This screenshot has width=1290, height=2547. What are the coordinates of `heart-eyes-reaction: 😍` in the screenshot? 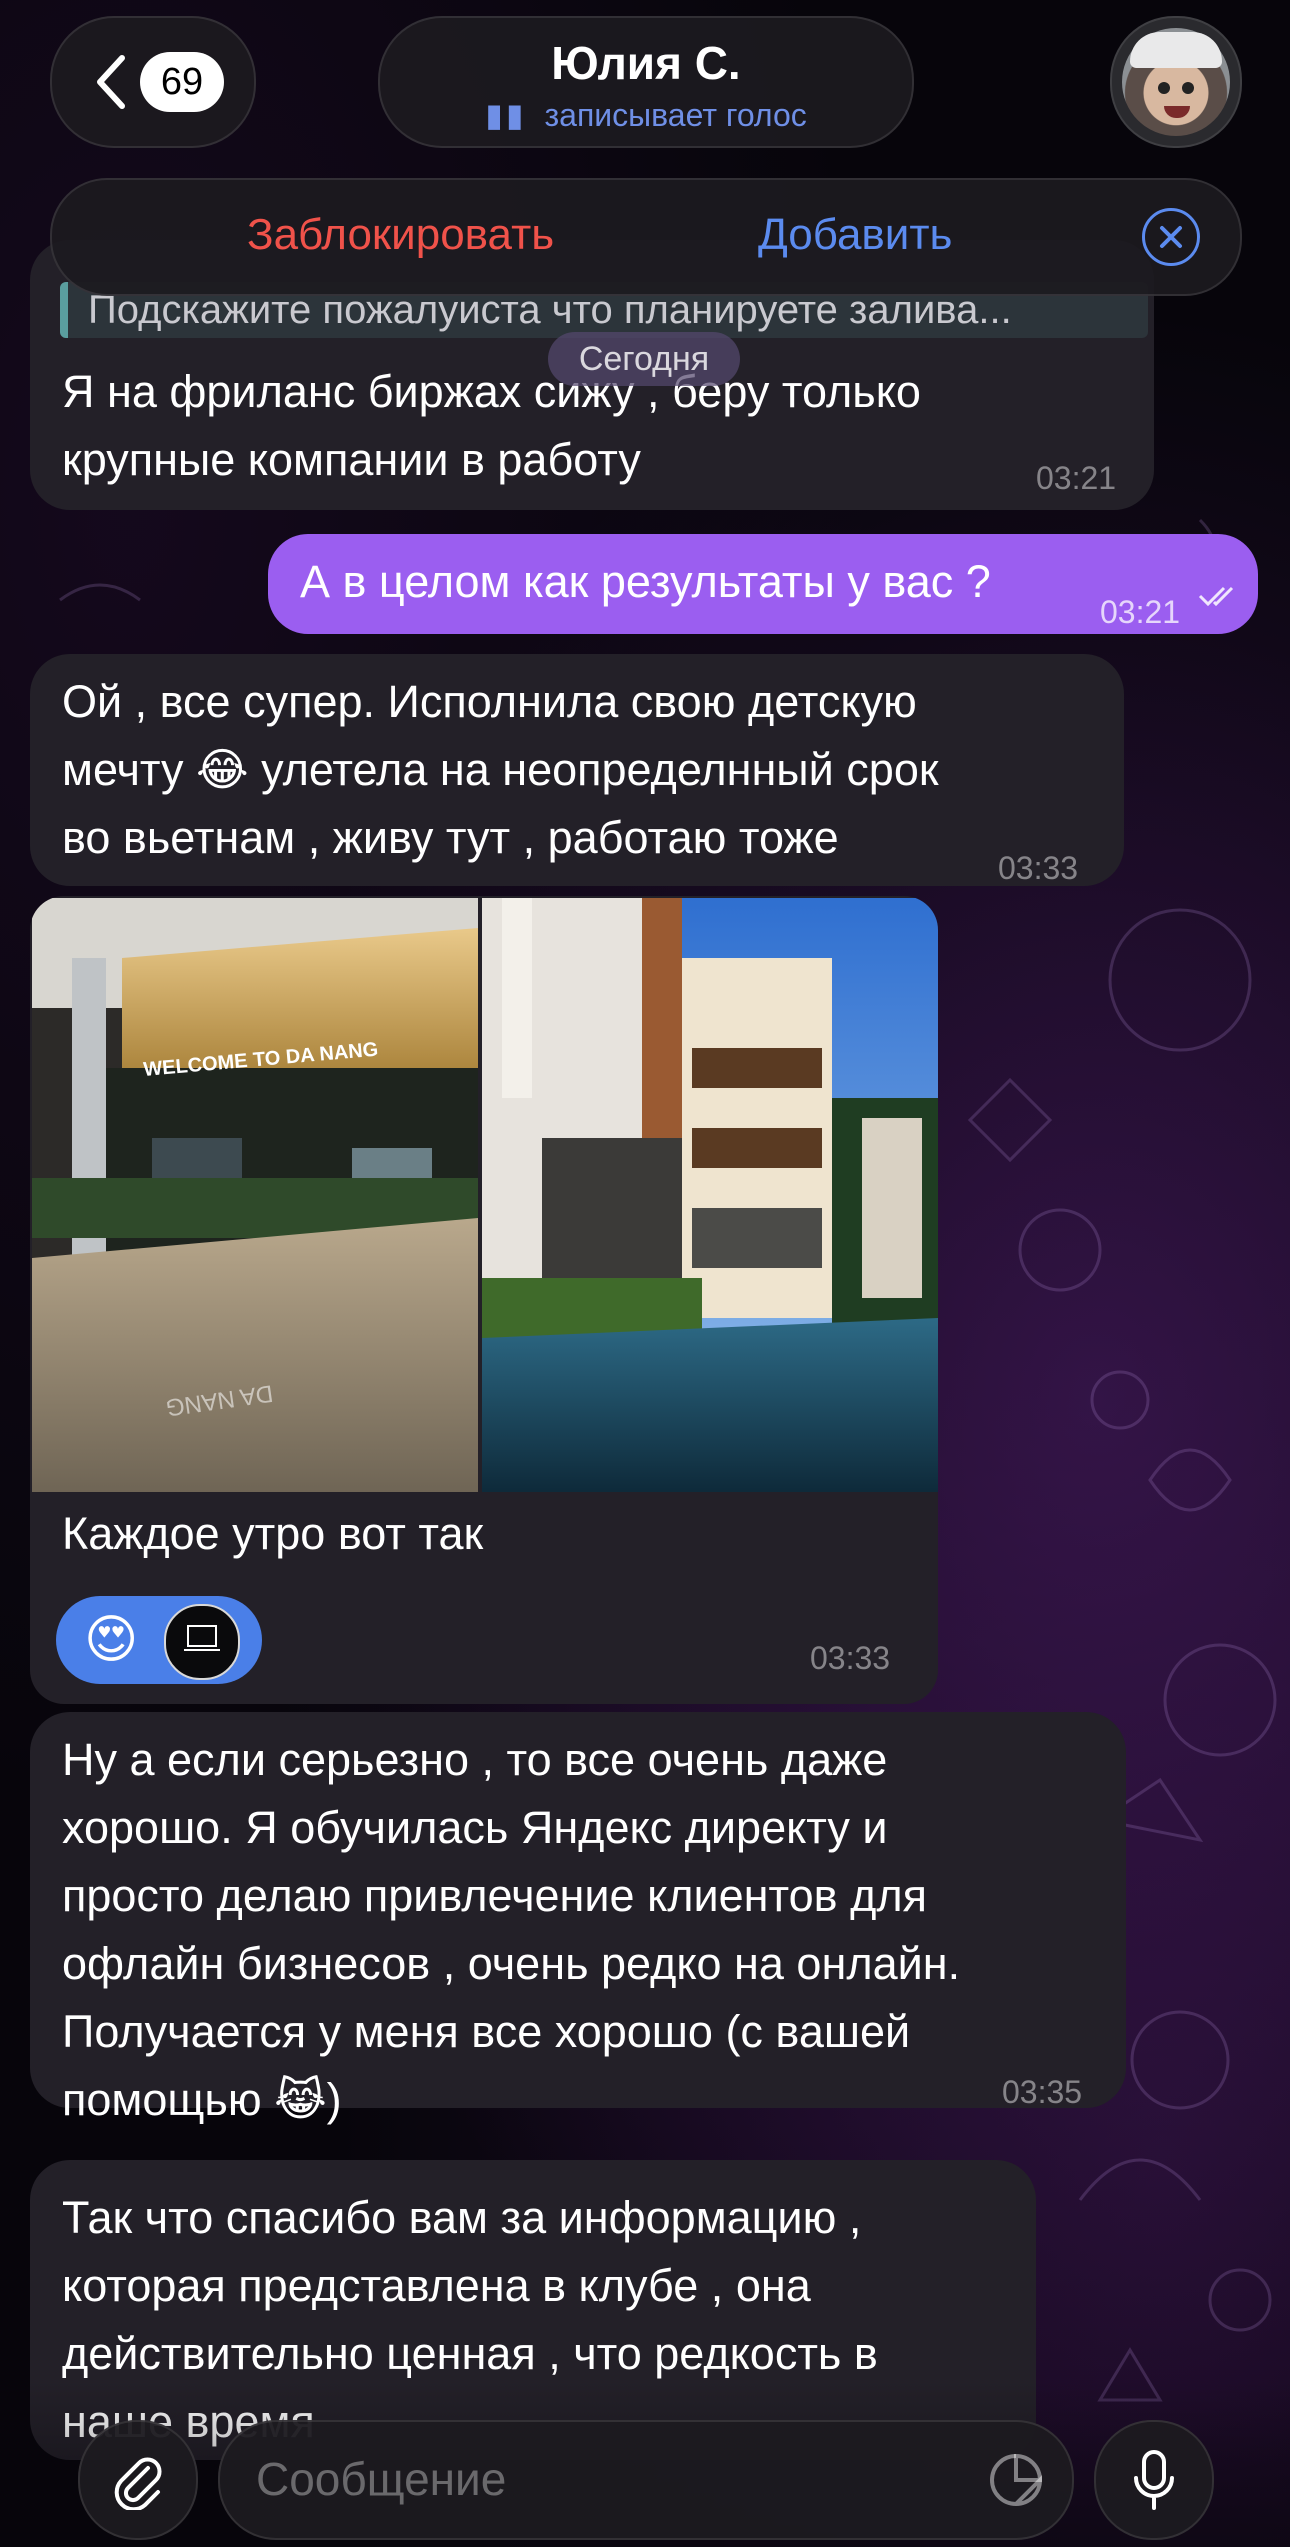 It's located at (111, 1640).